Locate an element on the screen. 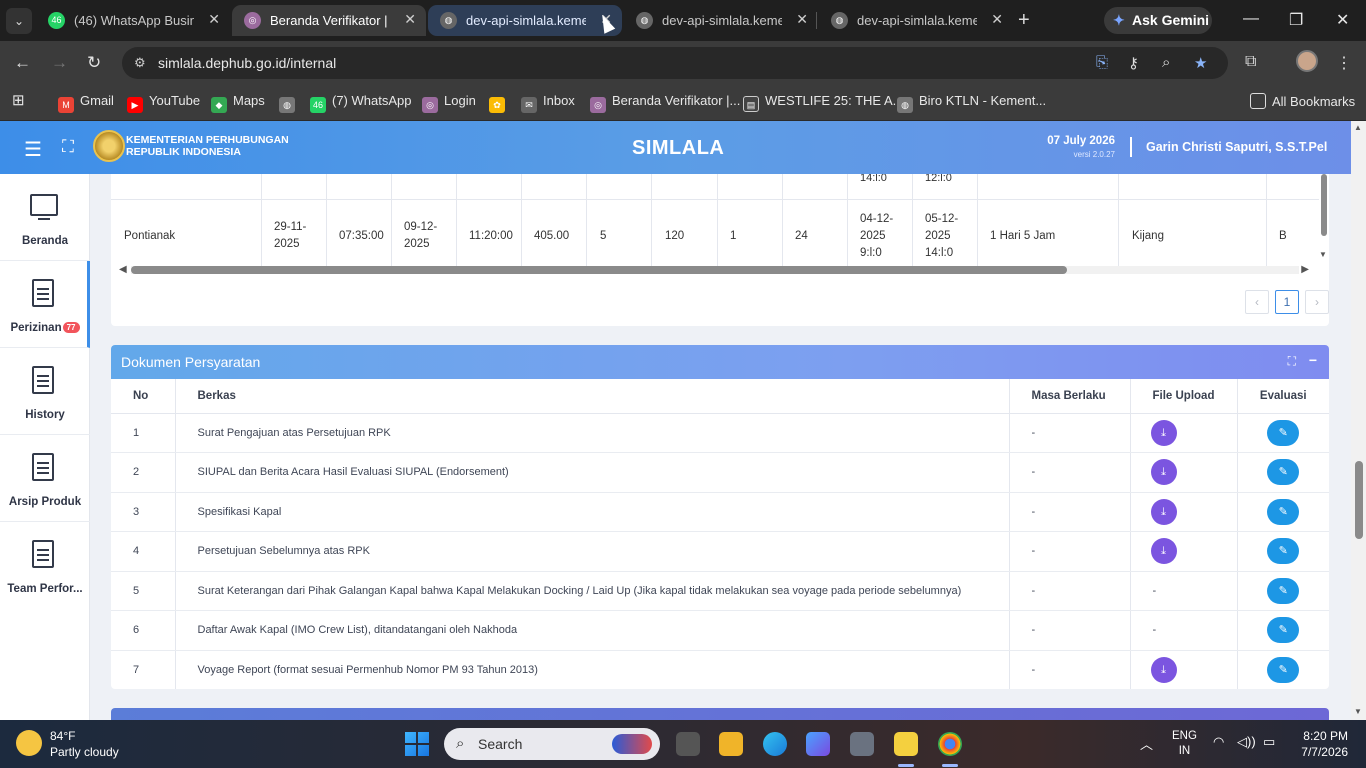 The height and width of the screenshot is (768, 1366). sticky-notes-icon is located at coordinates (906, 744).